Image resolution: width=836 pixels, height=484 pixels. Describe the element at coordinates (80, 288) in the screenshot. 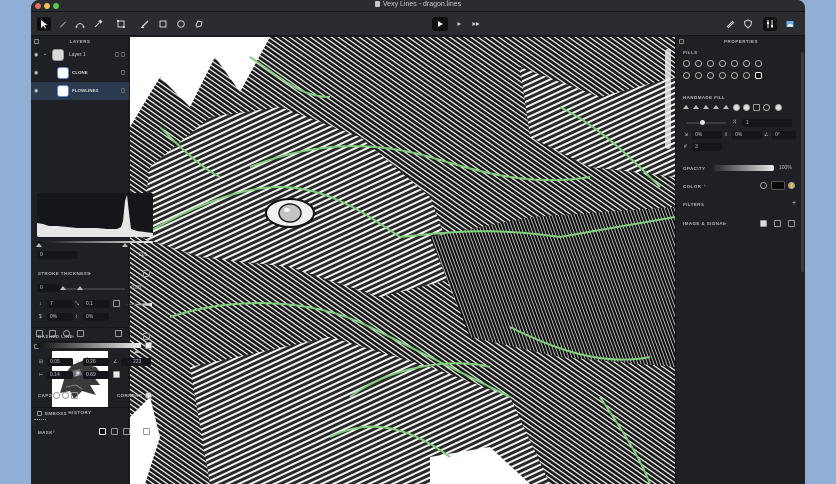

I see `stroke-max-handle` at that location.